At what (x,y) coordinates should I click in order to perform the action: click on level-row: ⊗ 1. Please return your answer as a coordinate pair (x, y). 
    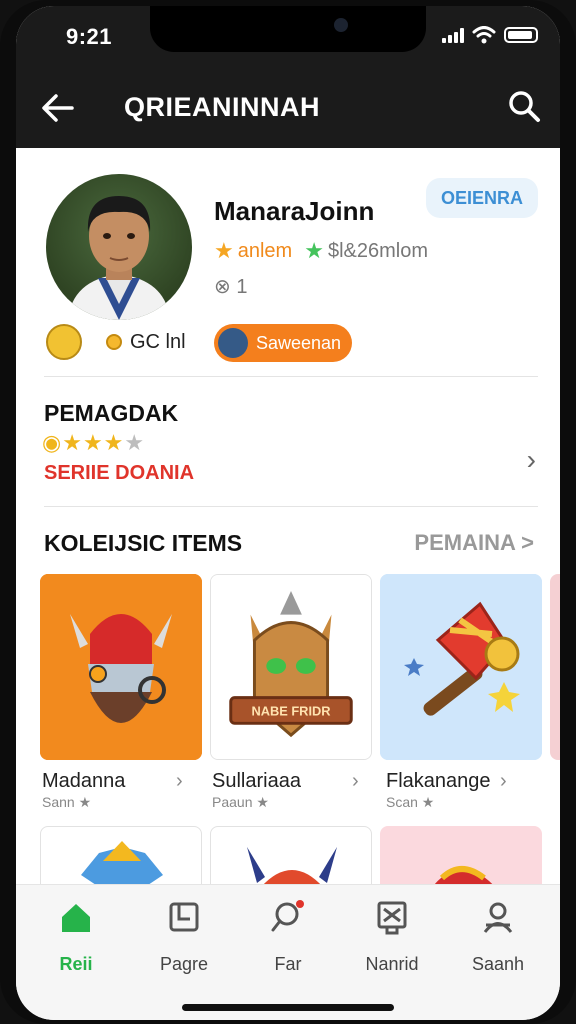
    Looking at the image, I should click on (230, 286).